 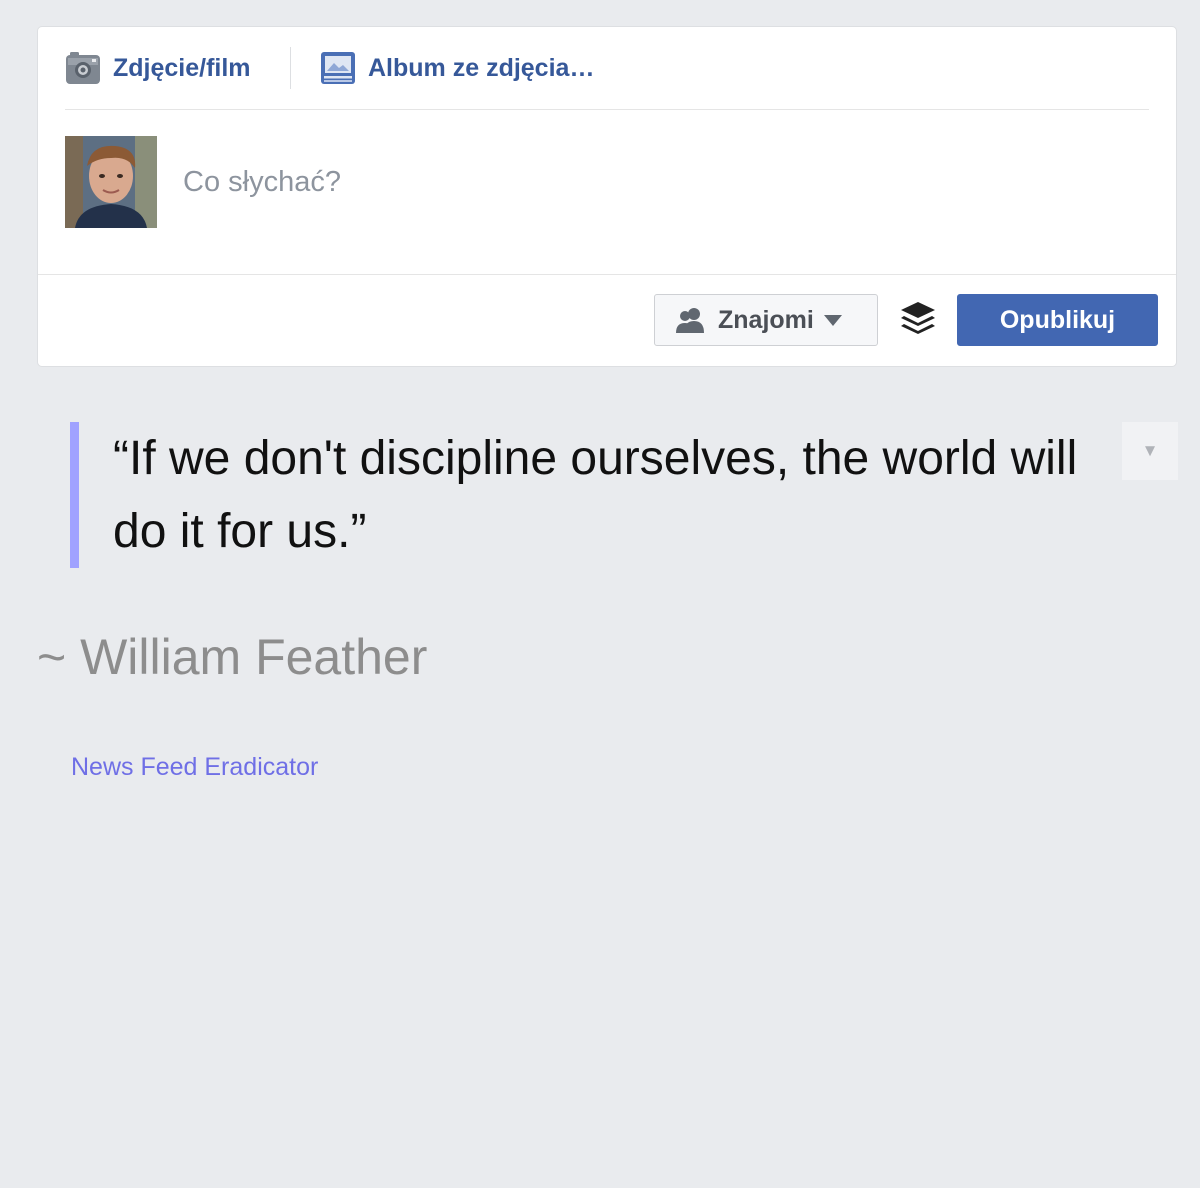 I want to click on buffer-layers-icon, so click(x=918, y=320).